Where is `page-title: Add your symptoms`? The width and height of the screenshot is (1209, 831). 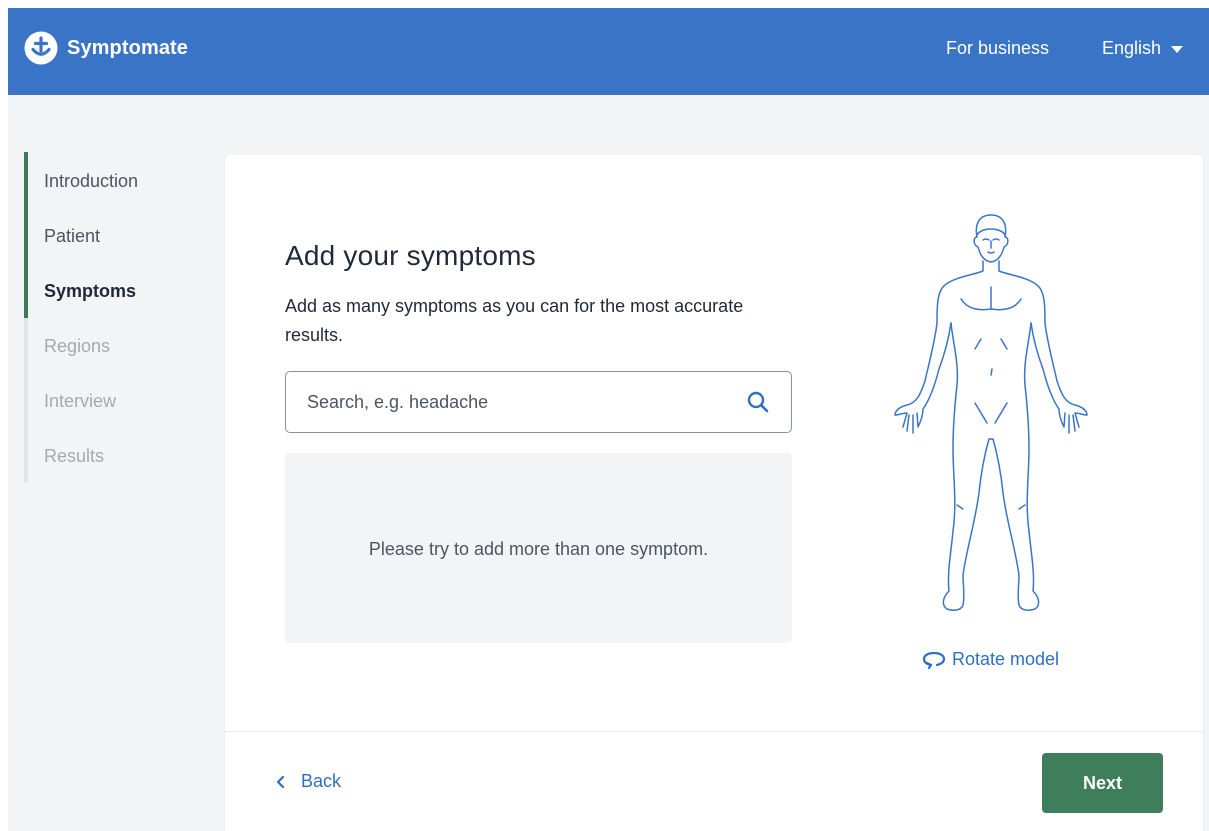
page-title: Add your symptoms is located at coordinates (410, 255).